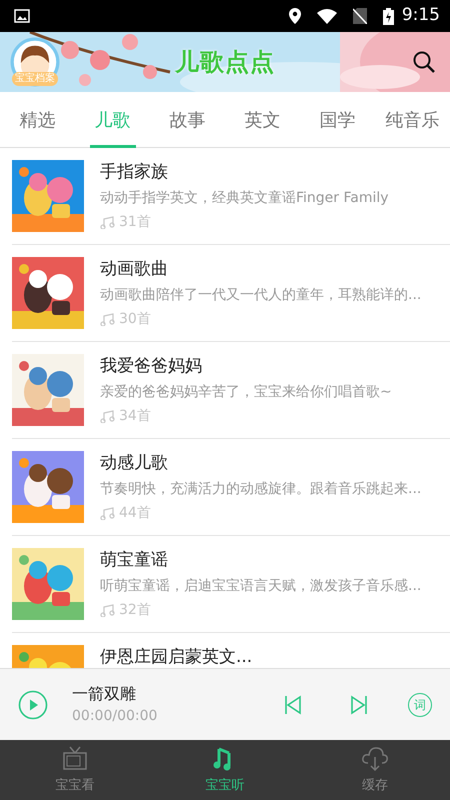 The width and height of the screenshot is (450, 800). Describe the element at coordinates (294, 16) in the screenshot. I see `location-icon` at that location.